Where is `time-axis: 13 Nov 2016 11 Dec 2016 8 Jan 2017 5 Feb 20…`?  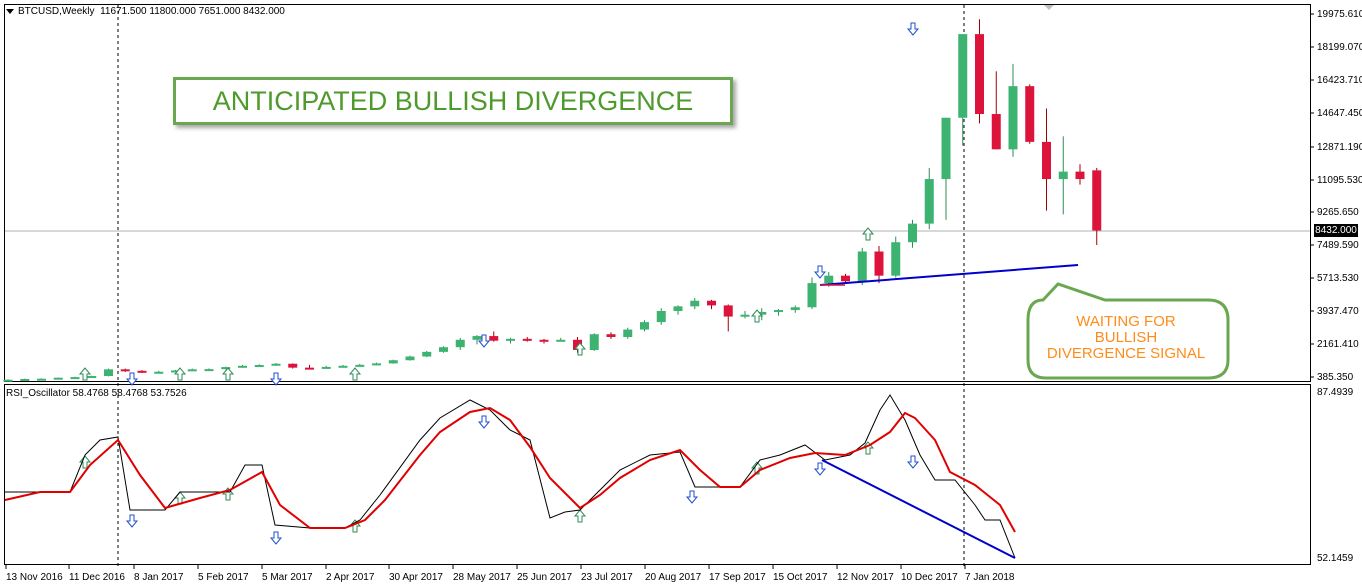
time-axis: 13 Nov 2016 11 Dec 2016 8 Jan 2017 5 Feb 20… is located at coordinates (510, 574).